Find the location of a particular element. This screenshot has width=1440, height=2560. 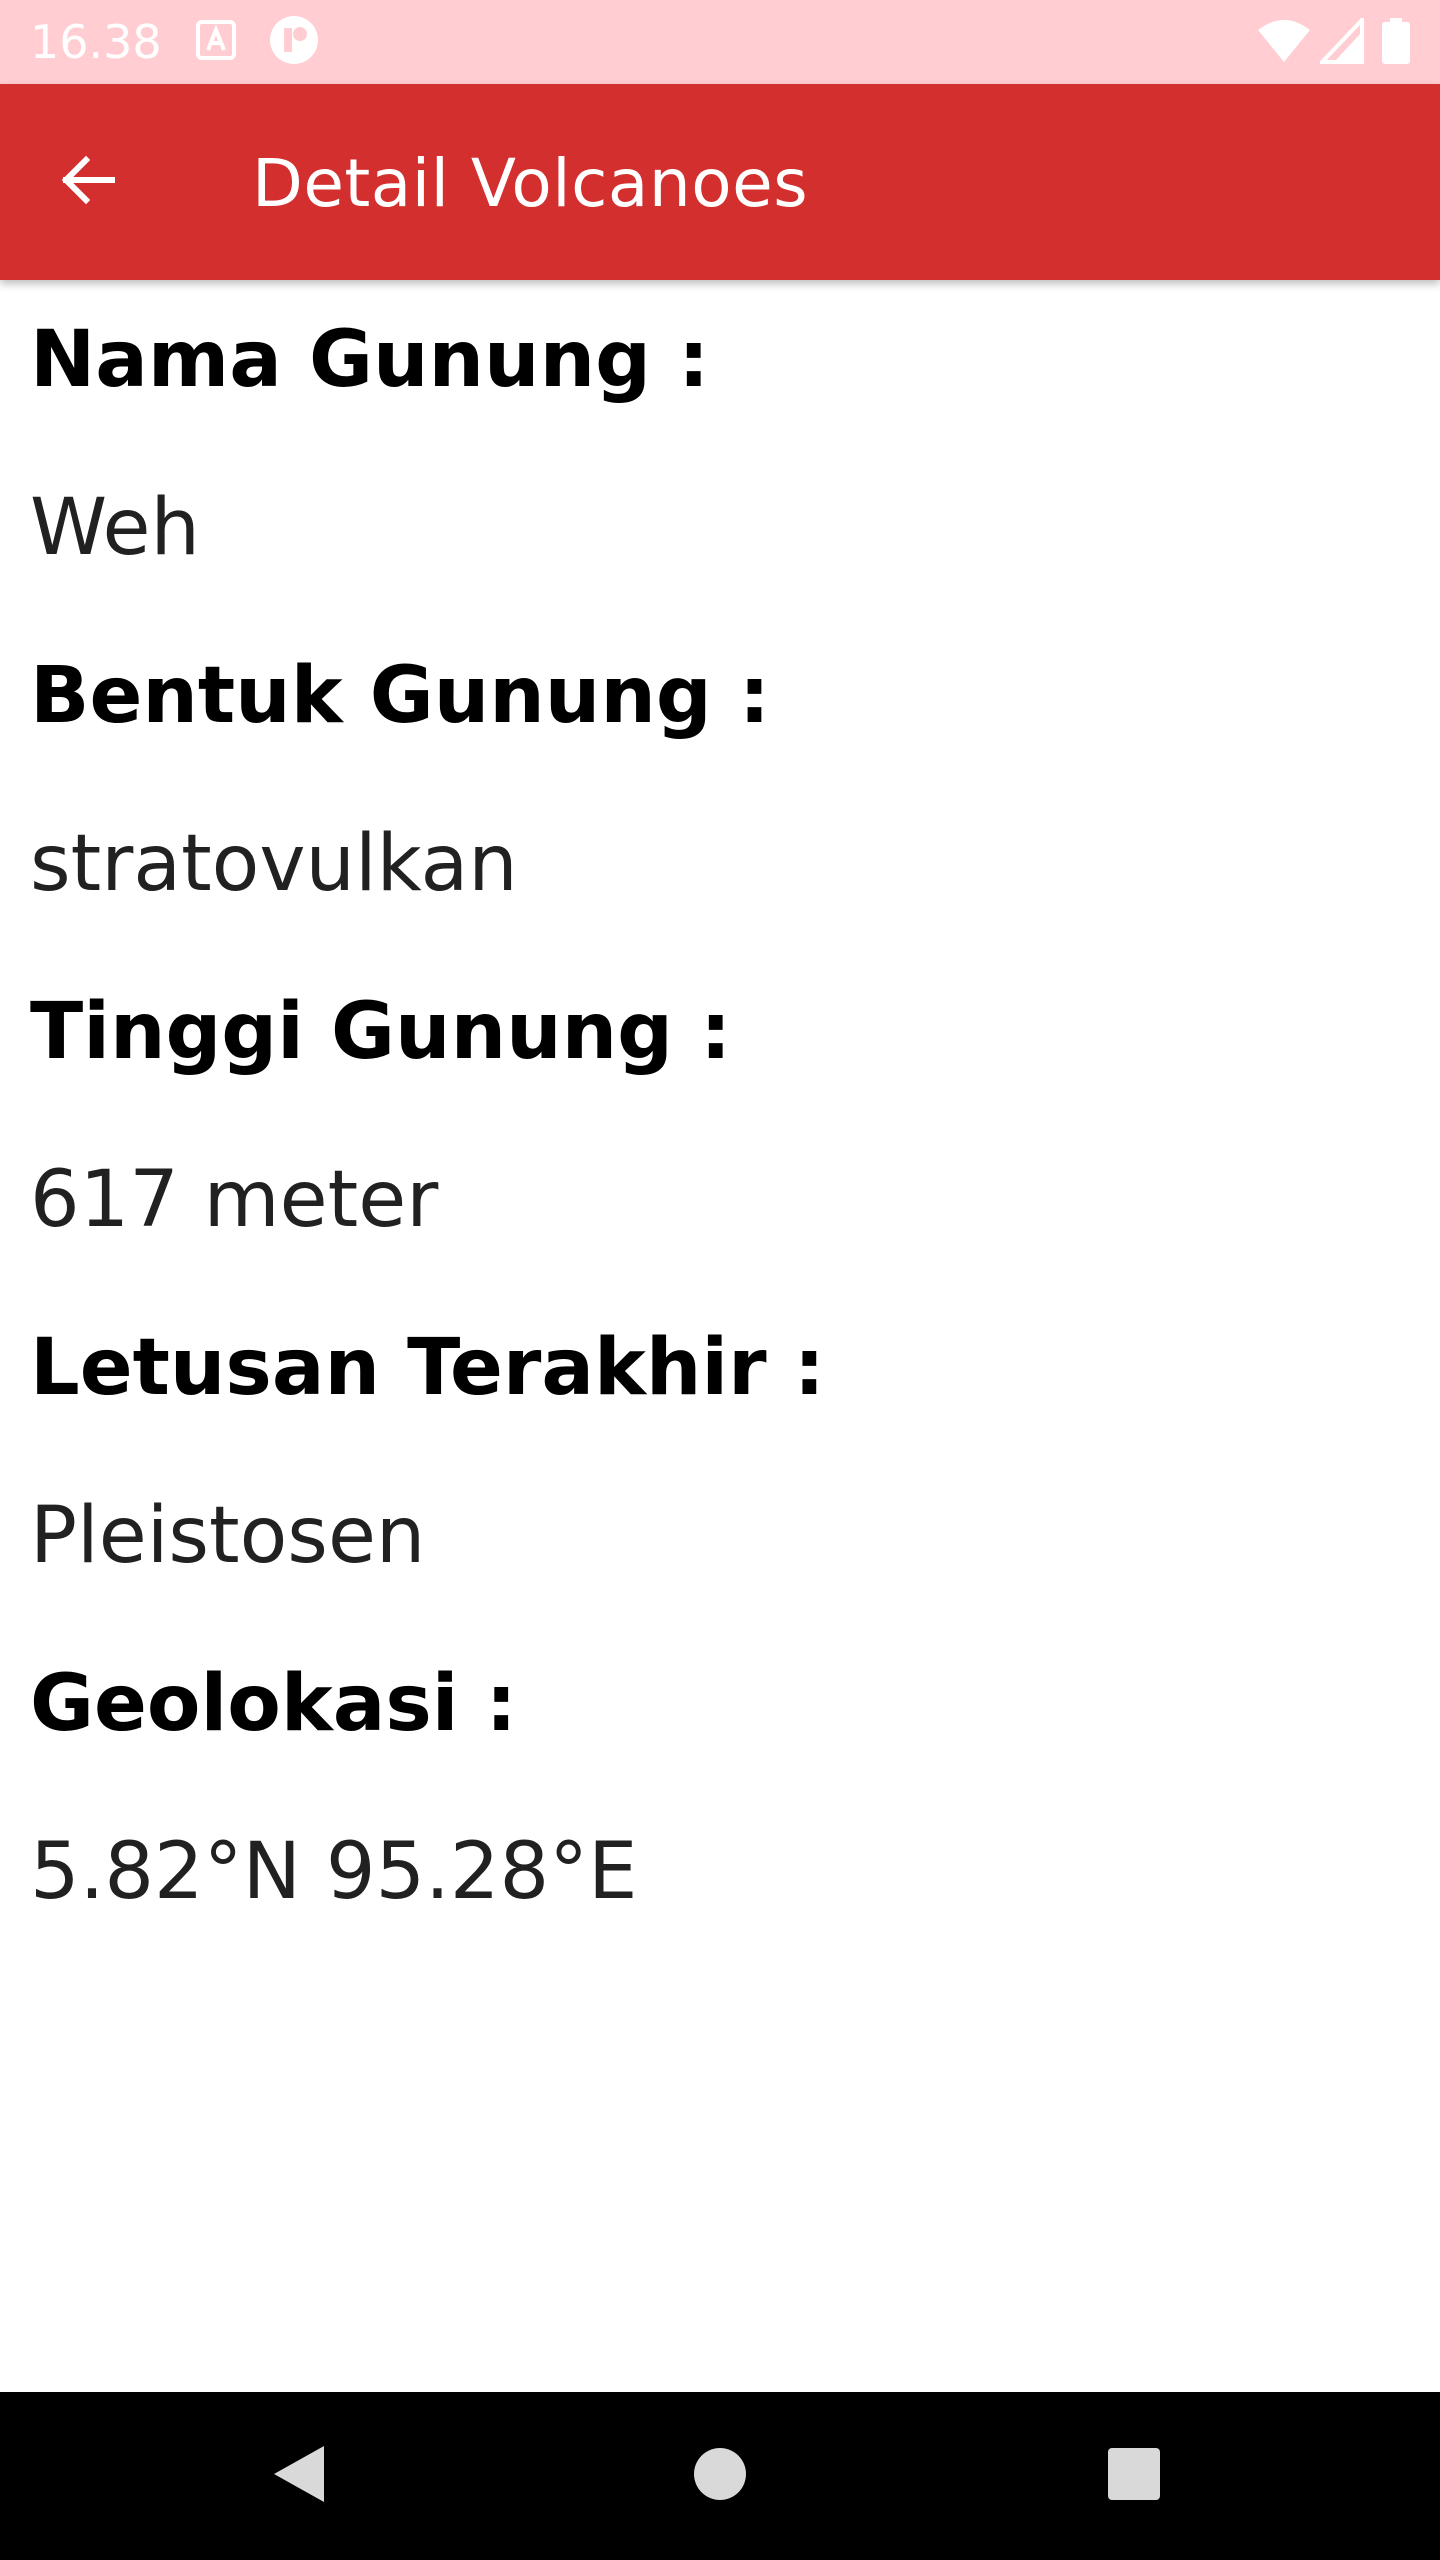

system-nav-bar is located at coordinates (720, 2476).